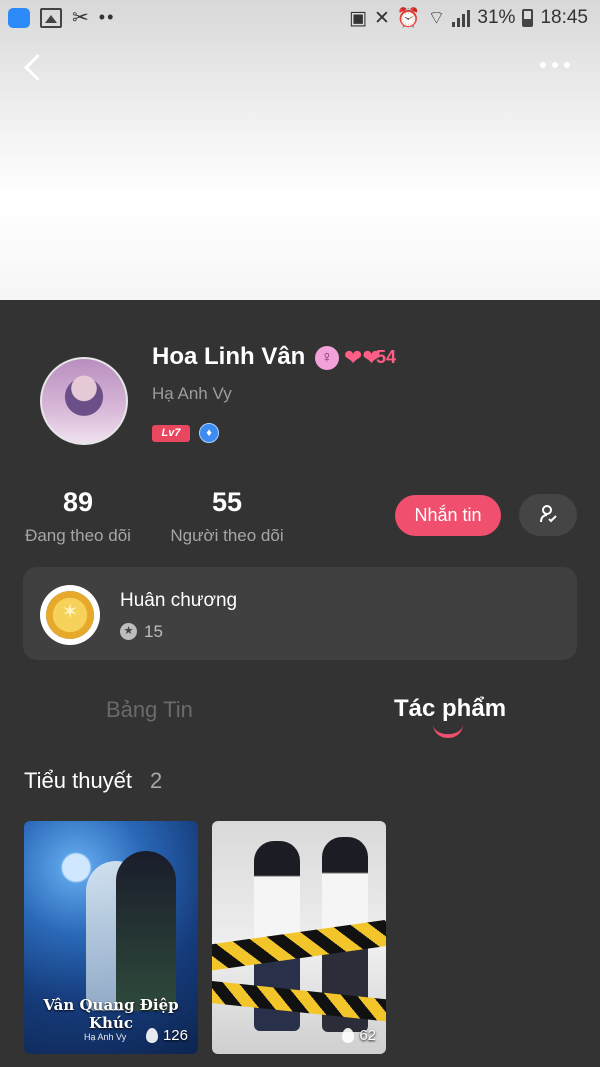  Describe the element at coordinates (327, 358) in the screenshot. I see `female-gender-icon: ♀` at that location.